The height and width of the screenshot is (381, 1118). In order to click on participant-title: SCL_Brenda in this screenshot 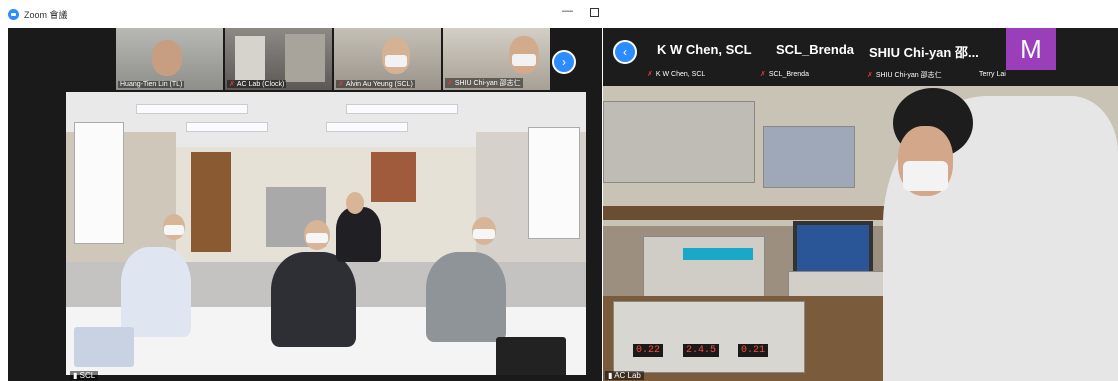, I will do `click(815, 49)`.